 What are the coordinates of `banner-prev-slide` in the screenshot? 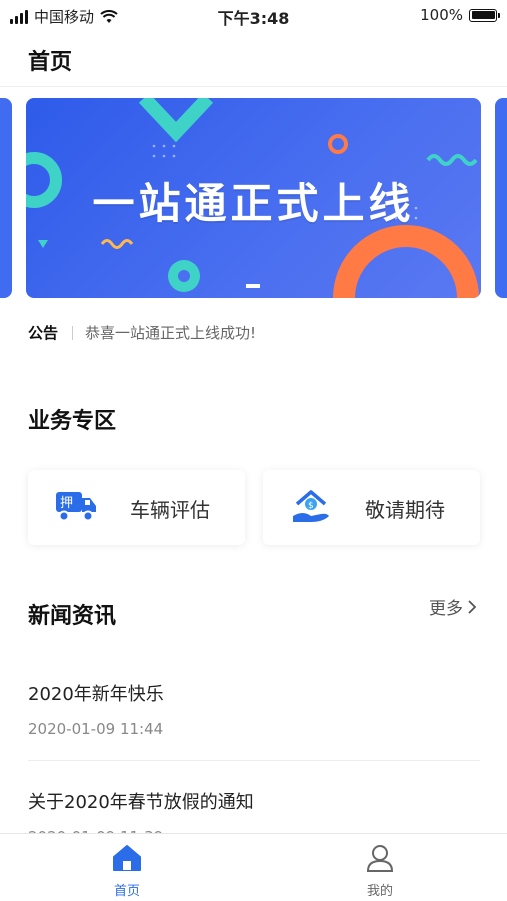 It's located at (6, 198).